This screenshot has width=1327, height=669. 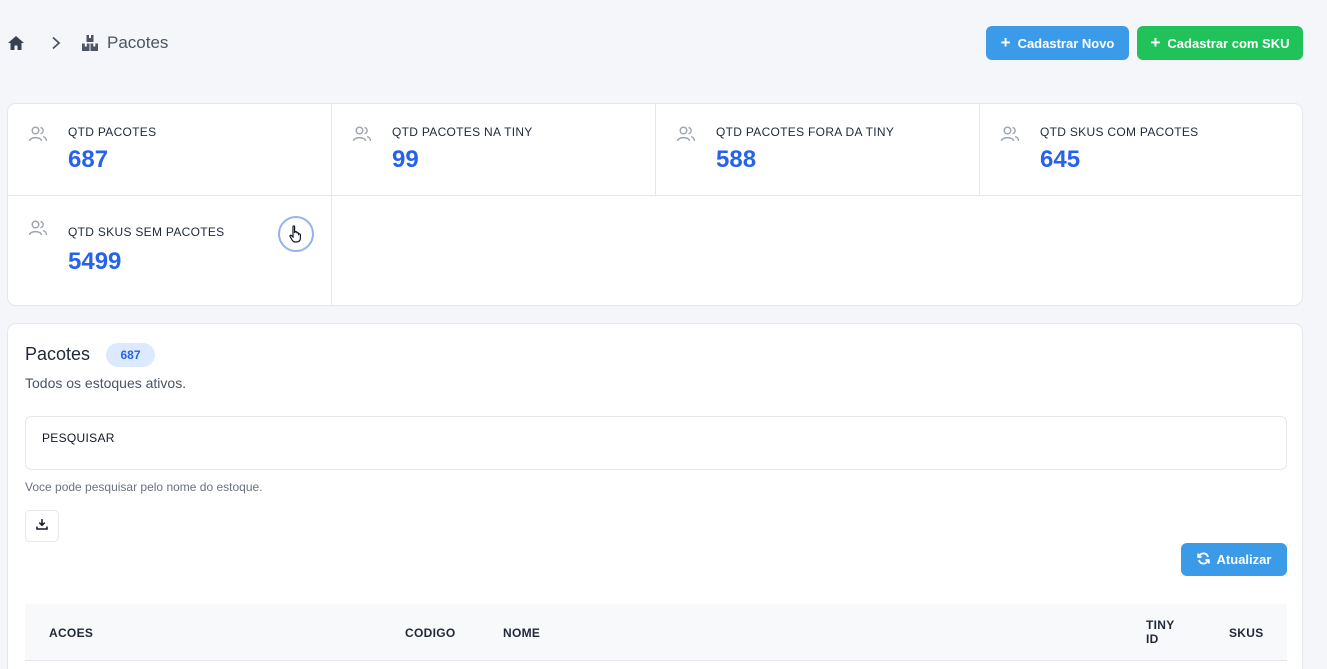 I want to click on count-badge: 687, so click(x=130, y=355).